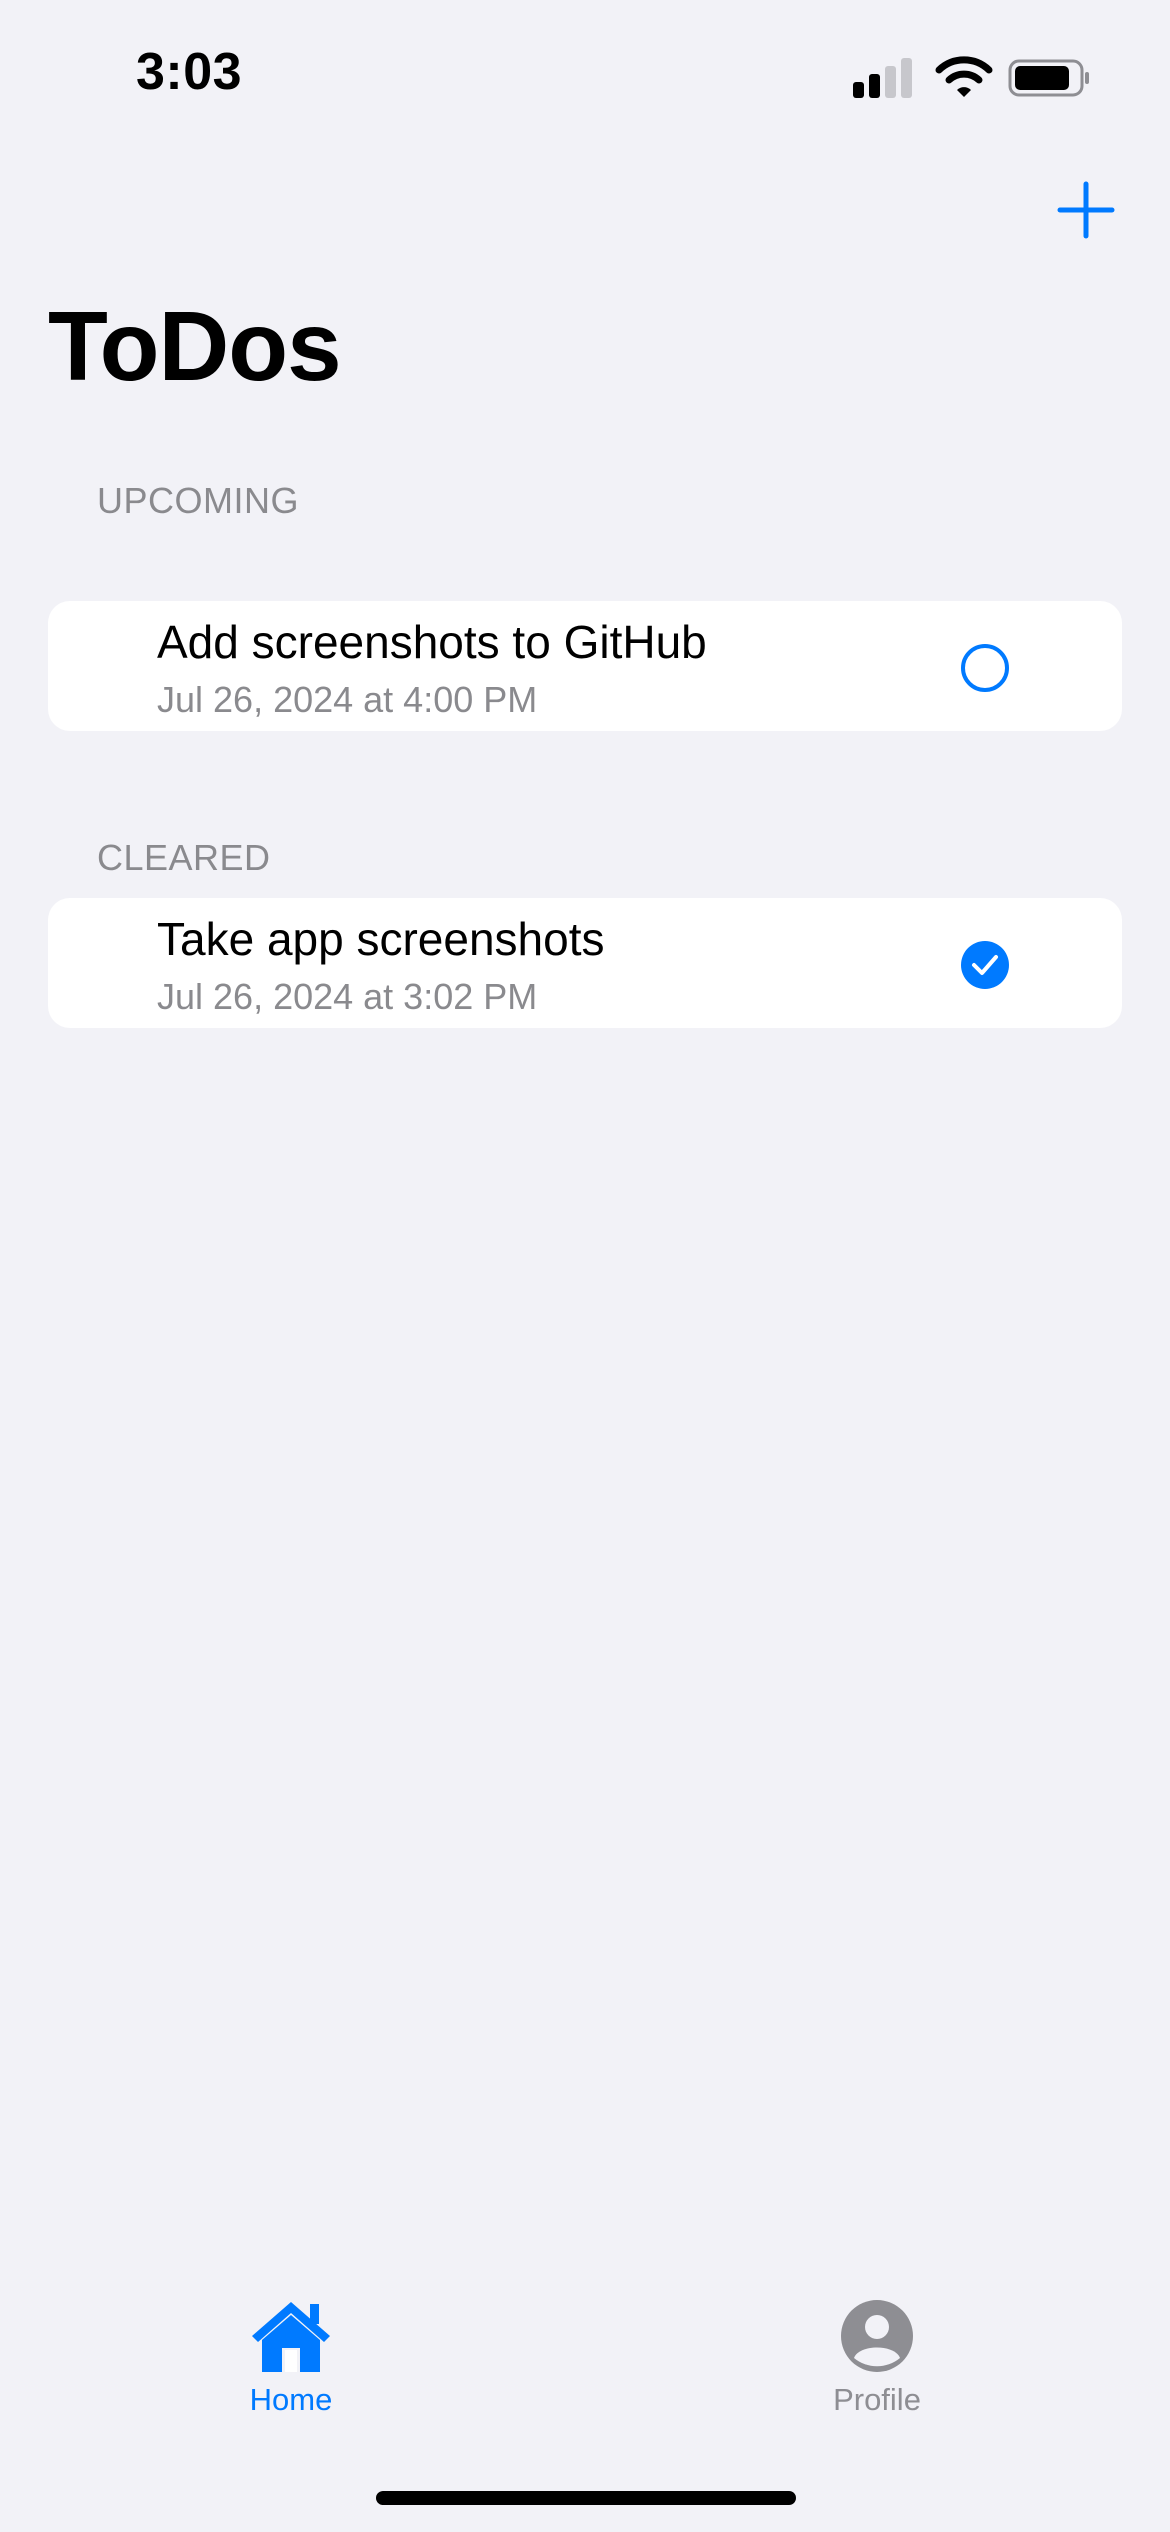 The image size is (1170, 2532). Describe the element at coordinates (291, 2399) in the screenshot. I see `tab-home-label: Home` at that location.